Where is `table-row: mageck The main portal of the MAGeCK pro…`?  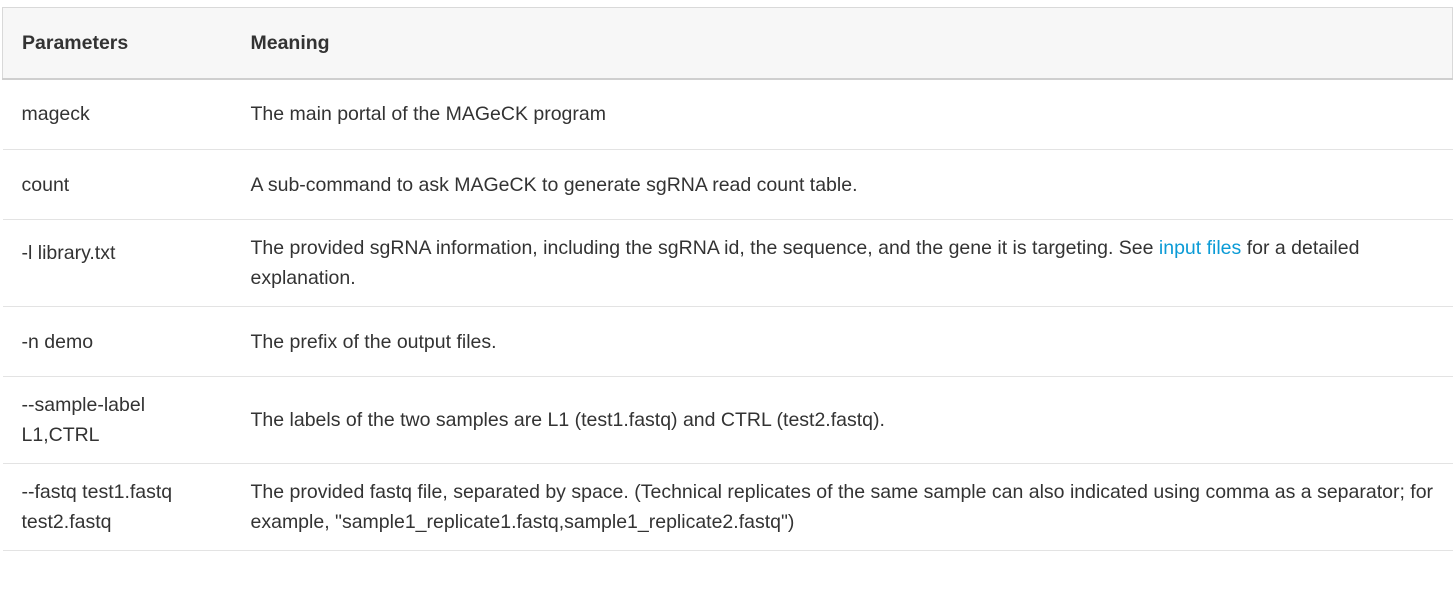
table-row: mageck The main portal of the MAGeCK pro… is located at coordinates (727, 114).